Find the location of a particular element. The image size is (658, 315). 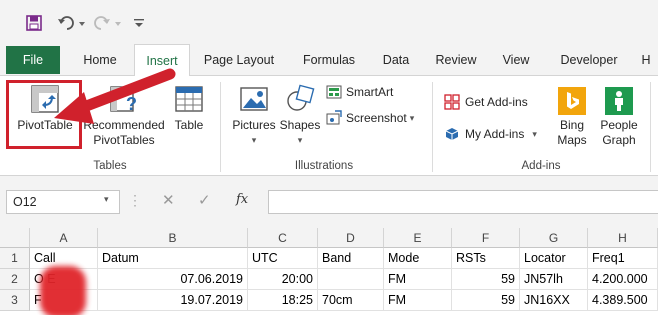

enter-icon: ✓ is located at coordinates (204, 200).